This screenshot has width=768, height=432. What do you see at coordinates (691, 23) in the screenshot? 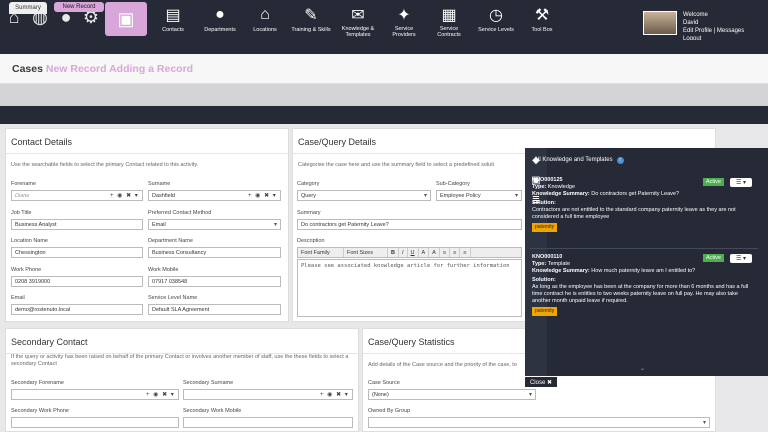
I see `user-name: David` at bounding box center [691, 23].